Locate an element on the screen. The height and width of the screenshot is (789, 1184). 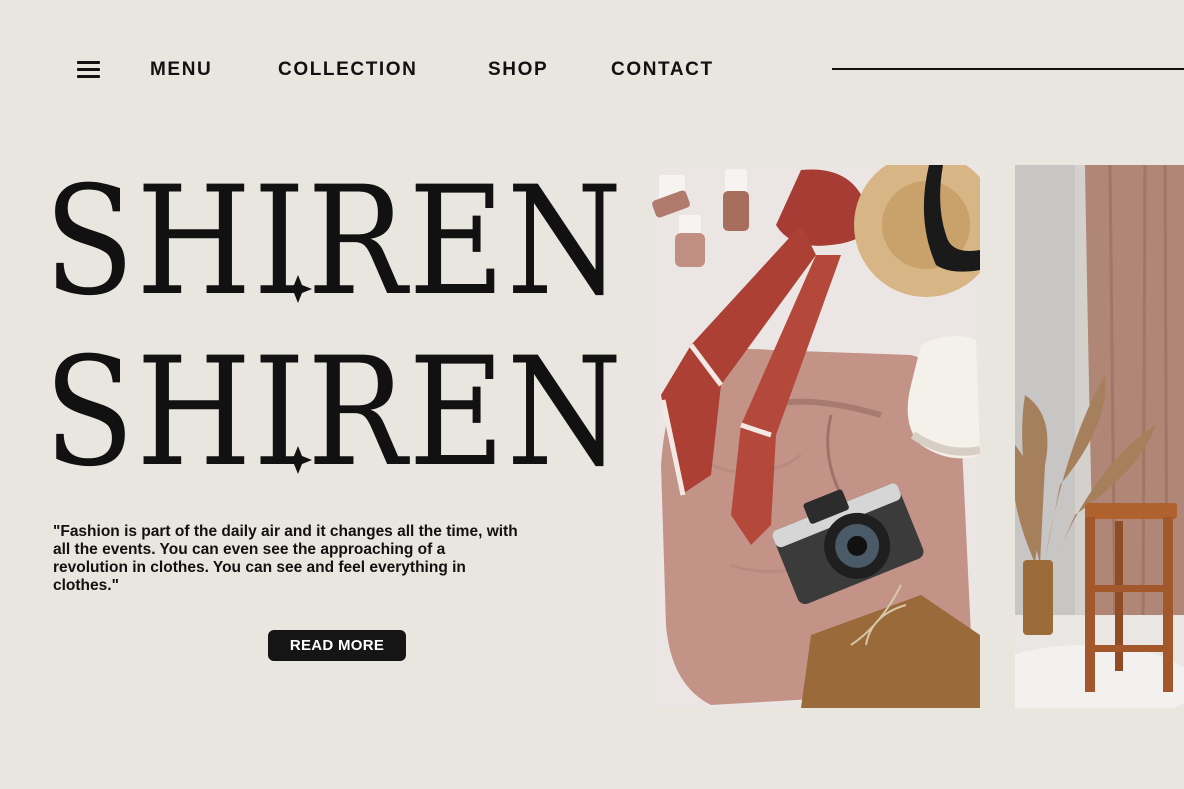
interior-photo is located at coordinates (1099, 436).